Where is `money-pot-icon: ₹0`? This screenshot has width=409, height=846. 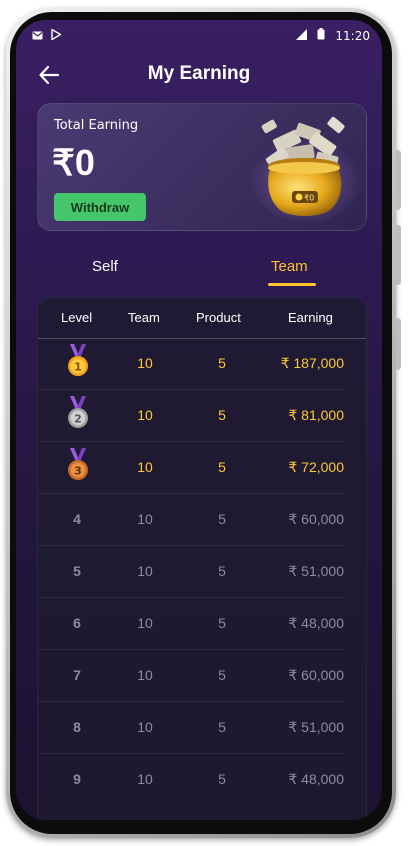
money-pot-icon: ₹0 is located at coordinates (303, 170).